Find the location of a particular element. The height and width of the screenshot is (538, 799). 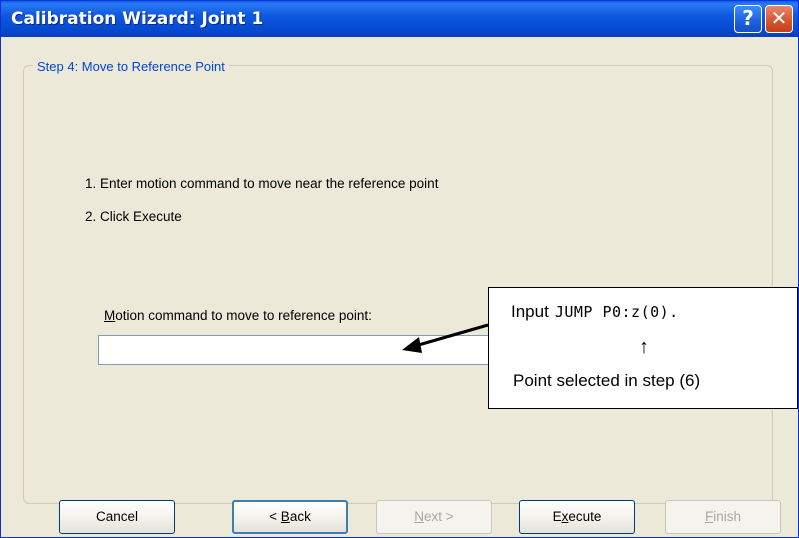

next-button: Next > is located at coordinates (434, 517).